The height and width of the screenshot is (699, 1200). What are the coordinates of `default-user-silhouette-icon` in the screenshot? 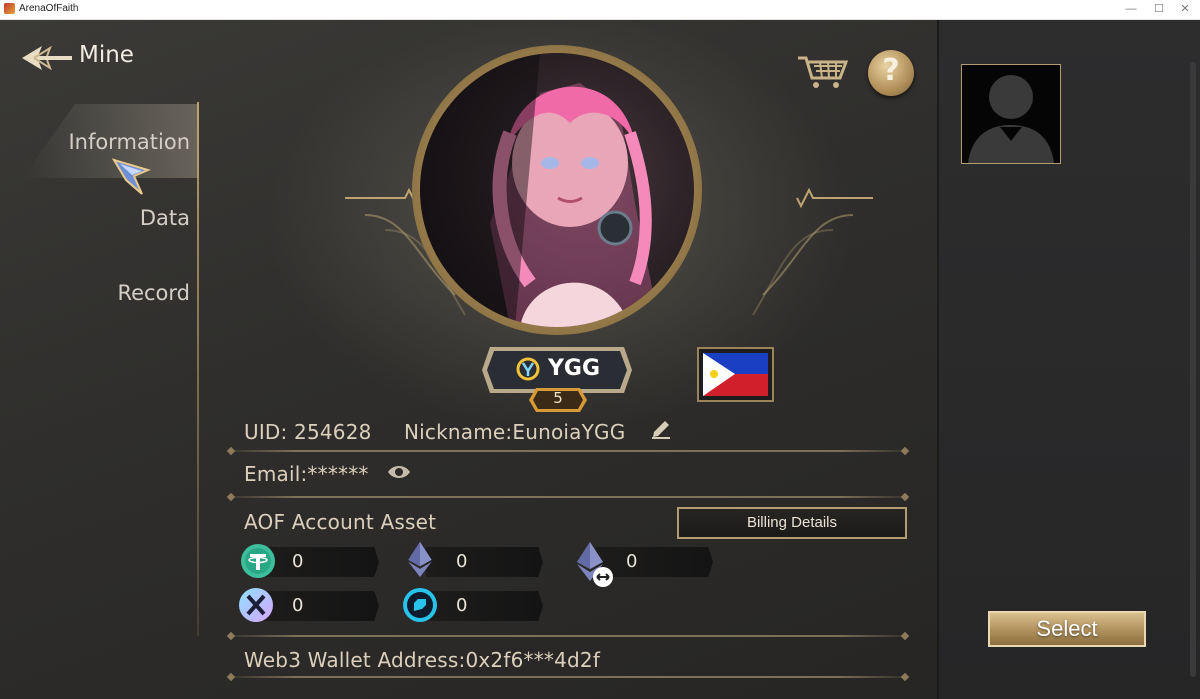 It's located at (1011, 114).